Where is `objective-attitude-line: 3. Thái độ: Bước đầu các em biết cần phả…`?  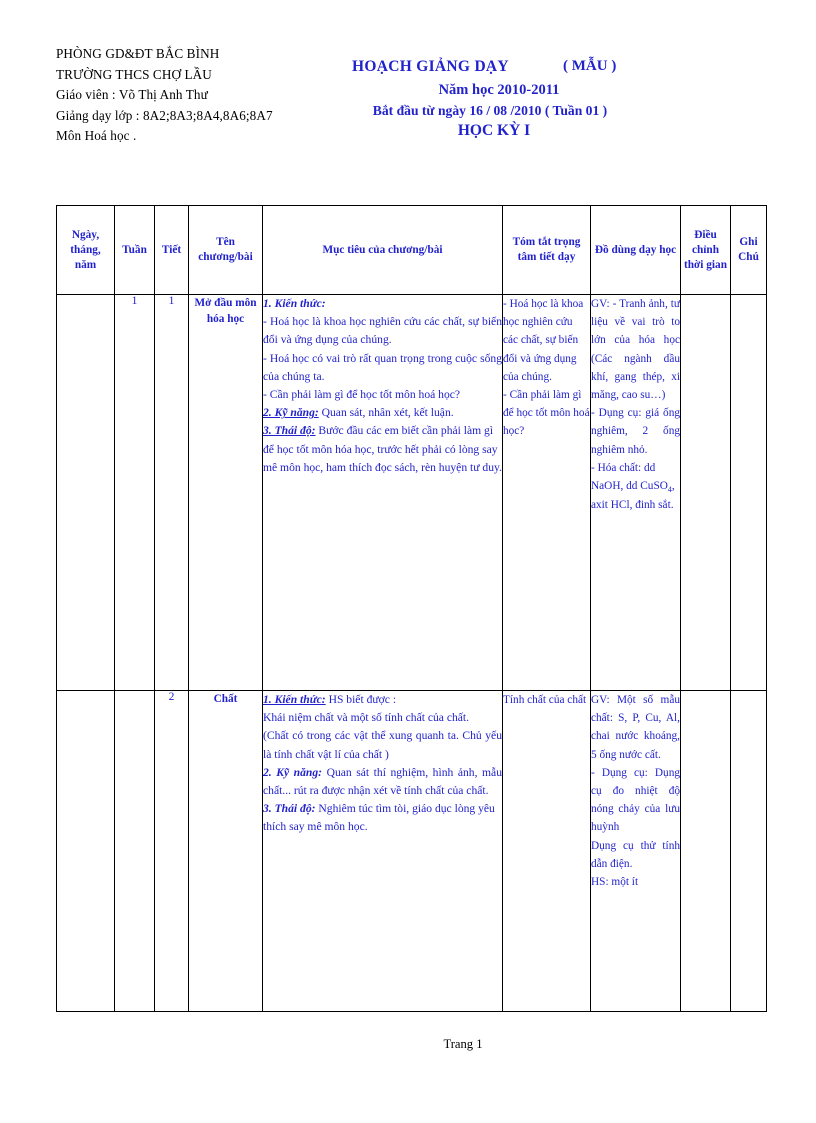
objective-attitude-line: 3. Thái độ: Bước đầu các em biết cần phả… is located at coordinates (382, 449).